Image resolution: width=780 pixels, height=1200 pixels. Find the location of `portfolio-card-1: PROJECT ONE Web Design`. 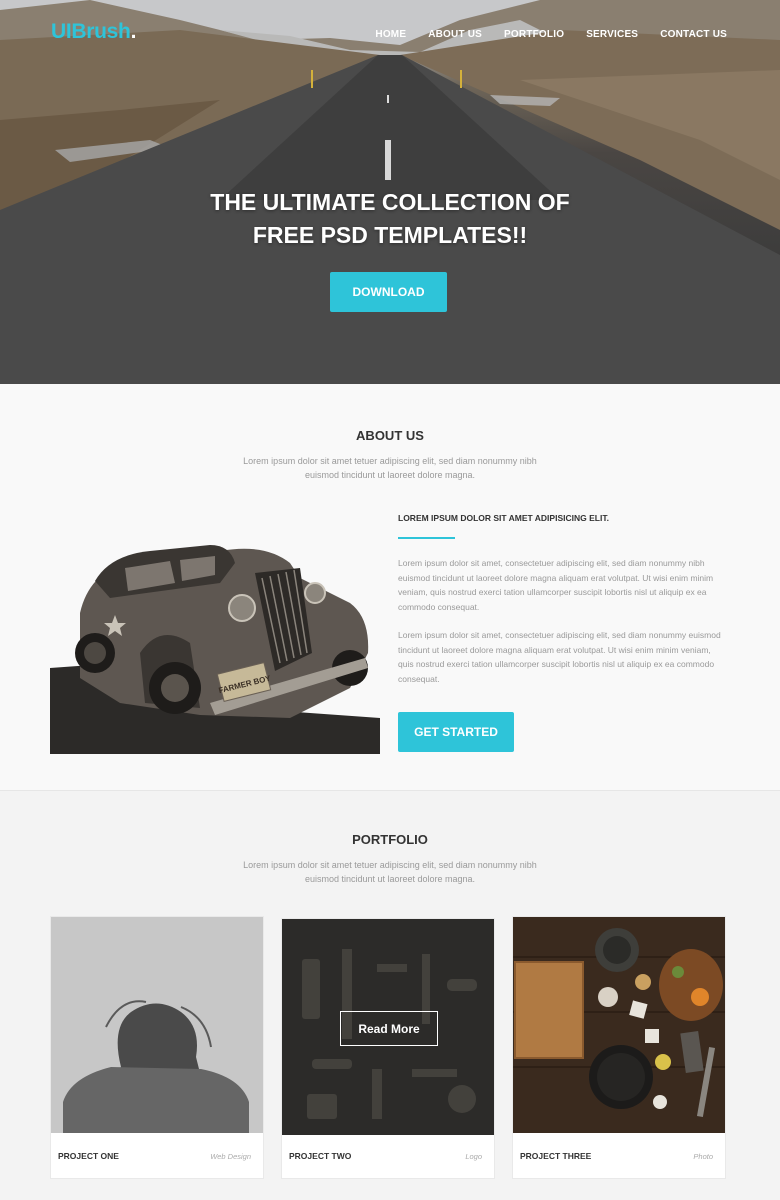

portfolio-card-1: PROJECT ONE Web Design is located at coordinates (157, 1047).